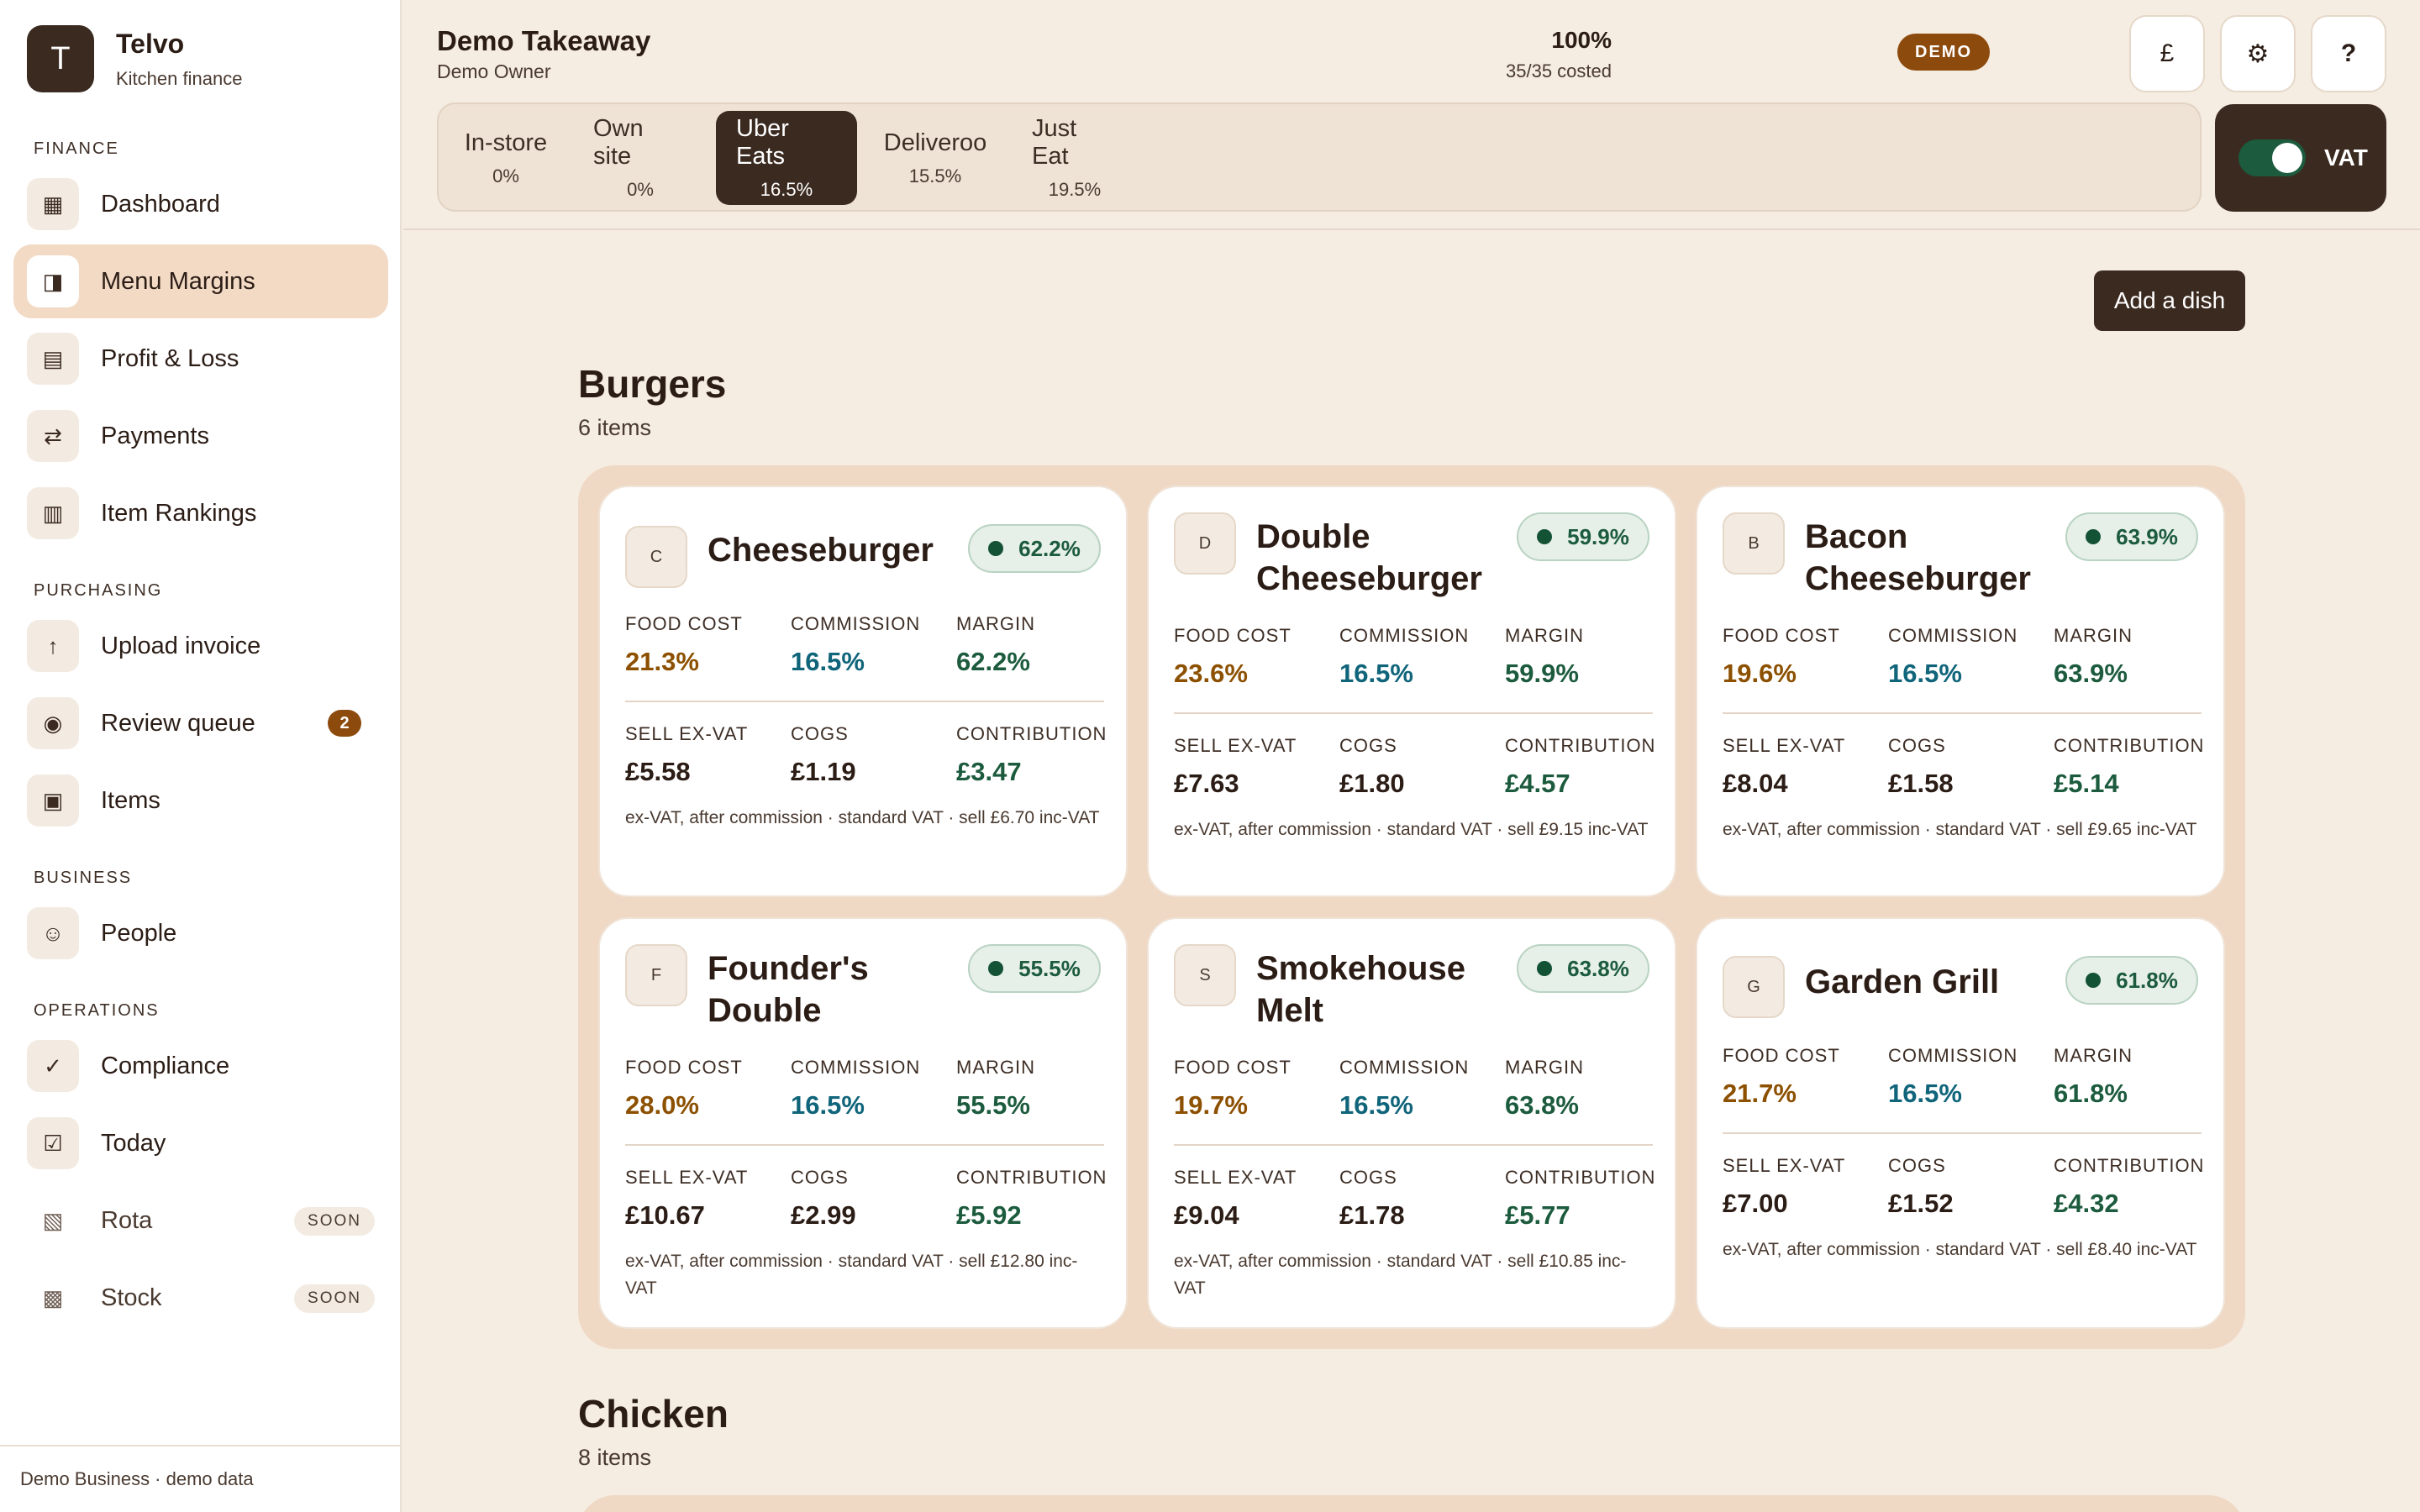 The image size is (2420, 1512). What do you see at coordinates (641, 158) in the screenshot?
I see `channel-own-site: Own site 0%` at bounding box center [641, 158].